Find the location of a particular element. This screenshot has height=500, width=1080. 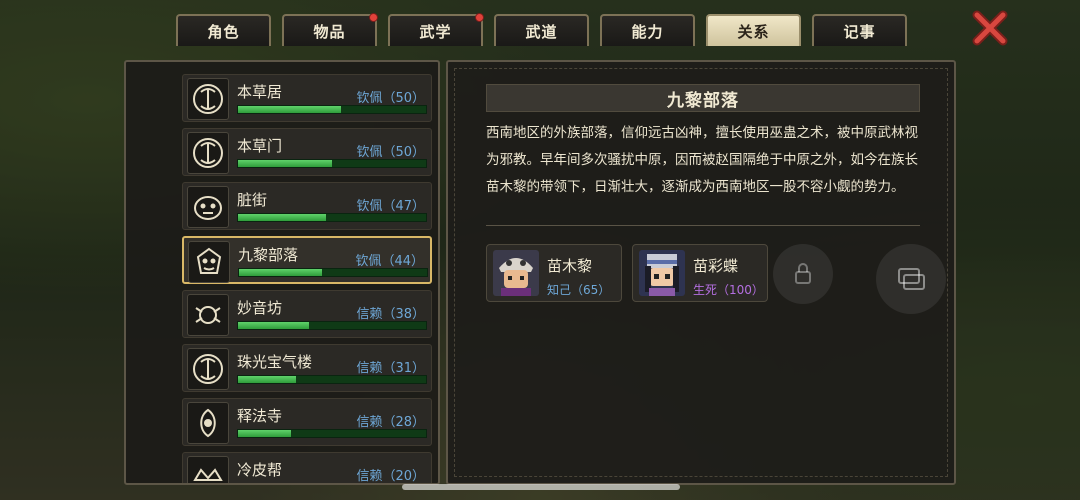

faction-name: 本草居 is located at coordinates (260, 92).